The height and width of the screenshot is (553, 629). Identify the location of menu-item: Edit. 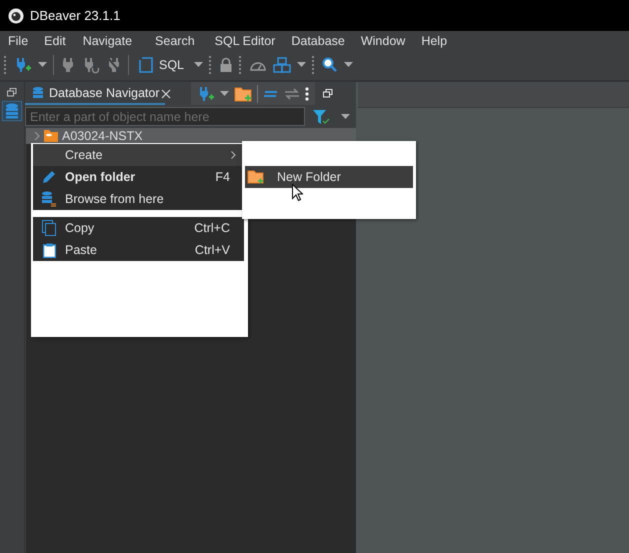
(55, 41).